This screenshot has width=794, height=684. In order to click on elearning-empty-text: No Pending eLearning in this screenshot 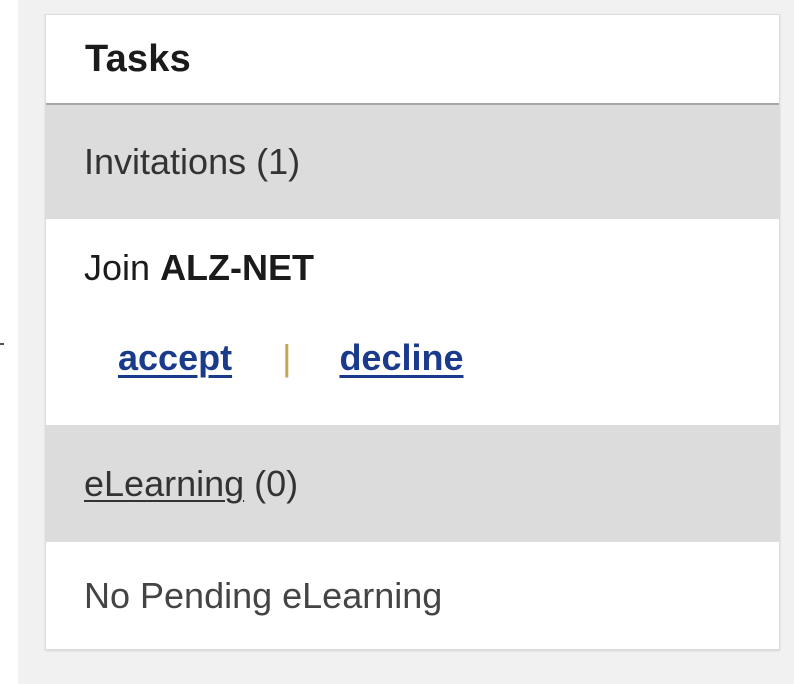, I will do `click(263, 595)`.